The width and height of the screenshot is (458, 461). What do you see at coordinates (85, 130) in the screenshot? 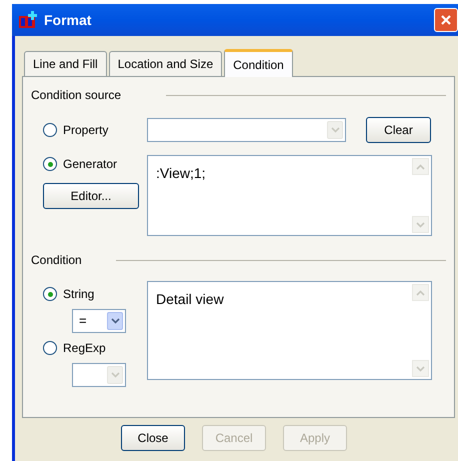
I see `radio-label: Property` at bounding box center [85, 130].